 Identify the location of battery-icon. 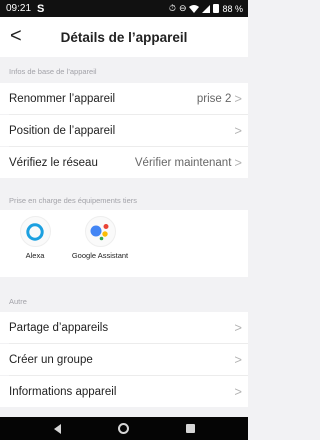
(216, 8).